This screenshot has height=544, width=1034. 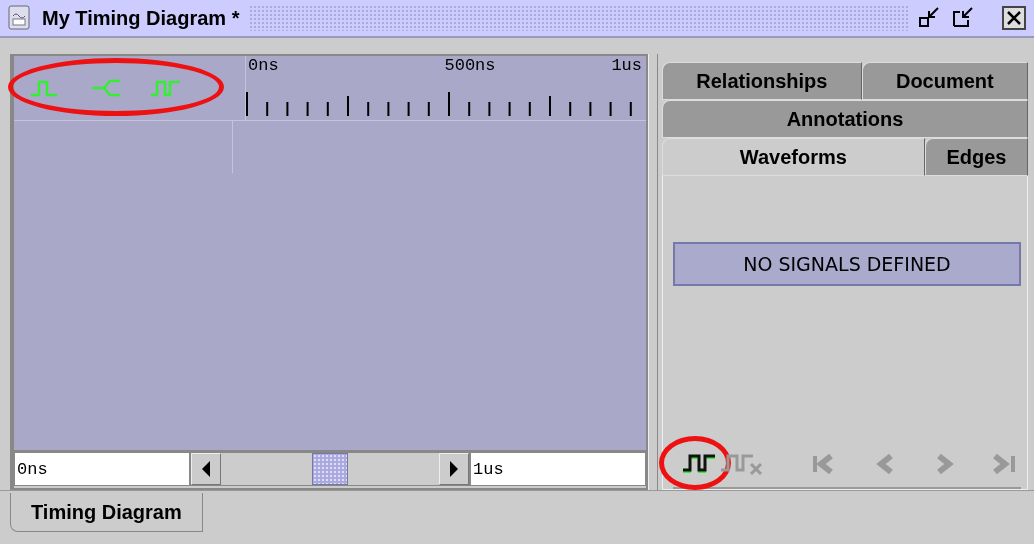 I want to click on start-time-field: 0ns, so click(x=102, y=469).